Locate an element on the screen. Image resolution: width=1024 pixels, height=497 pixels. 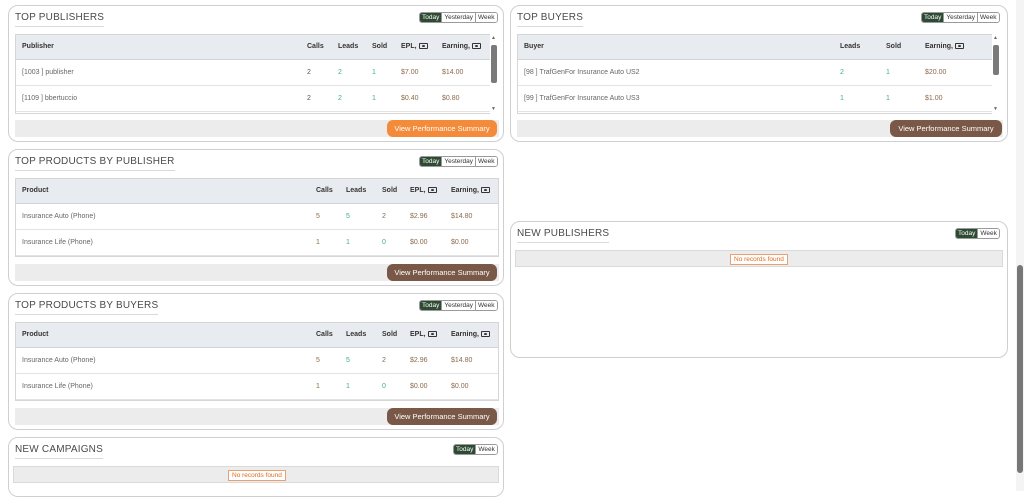
table-row: [1003 ] publisher 2 2 1 $7.00 $14.00 is located at coordinates (253, 73).